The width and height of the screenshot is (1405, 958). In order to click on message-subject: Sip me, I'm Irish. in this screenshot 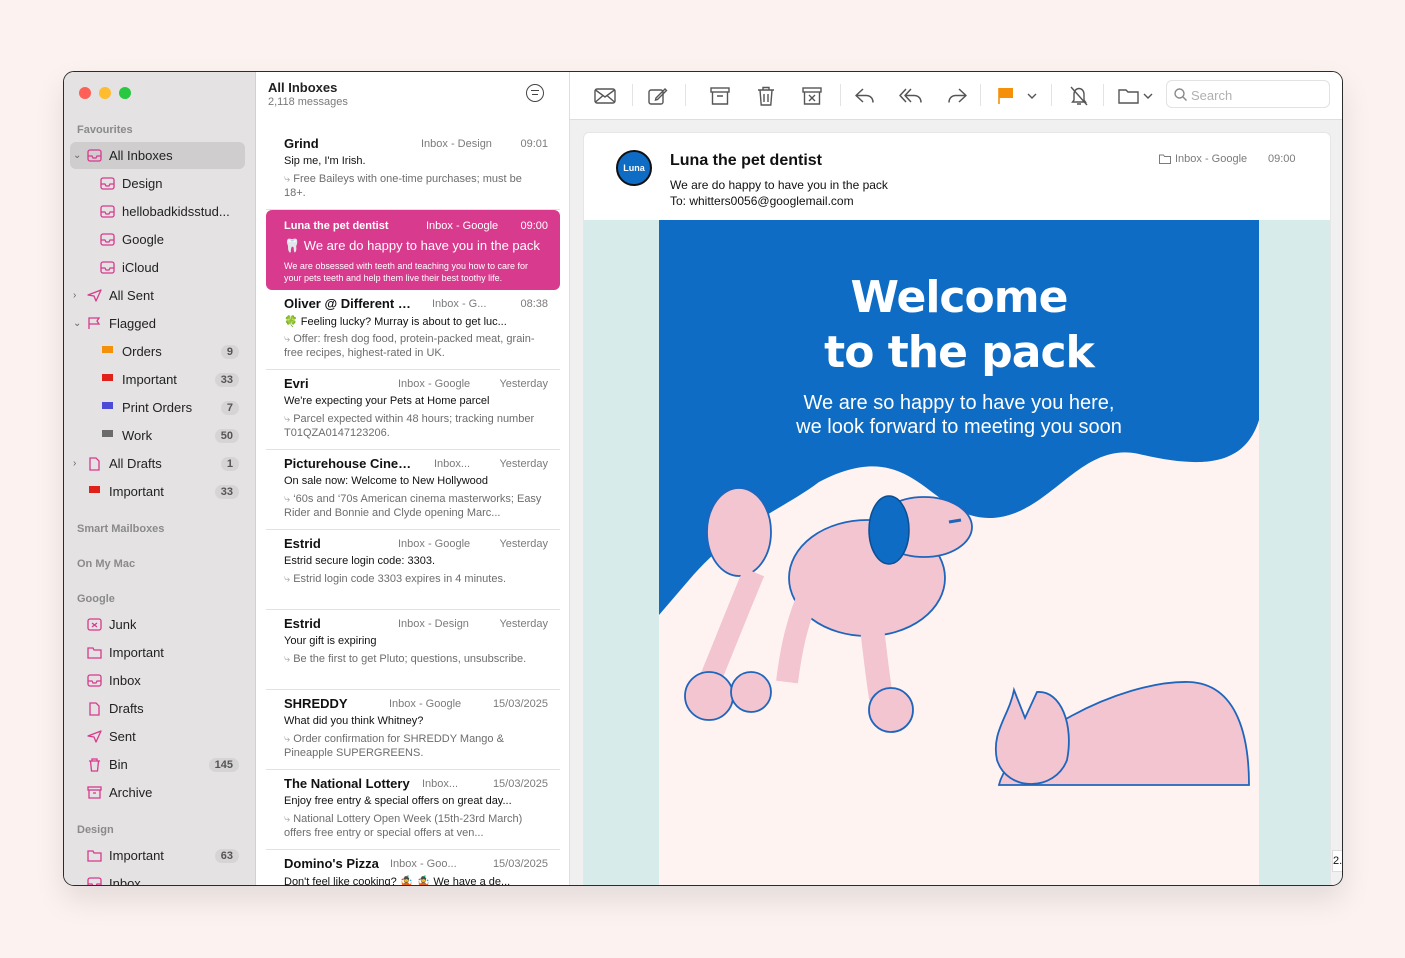, I will do `click(325, 161)`.